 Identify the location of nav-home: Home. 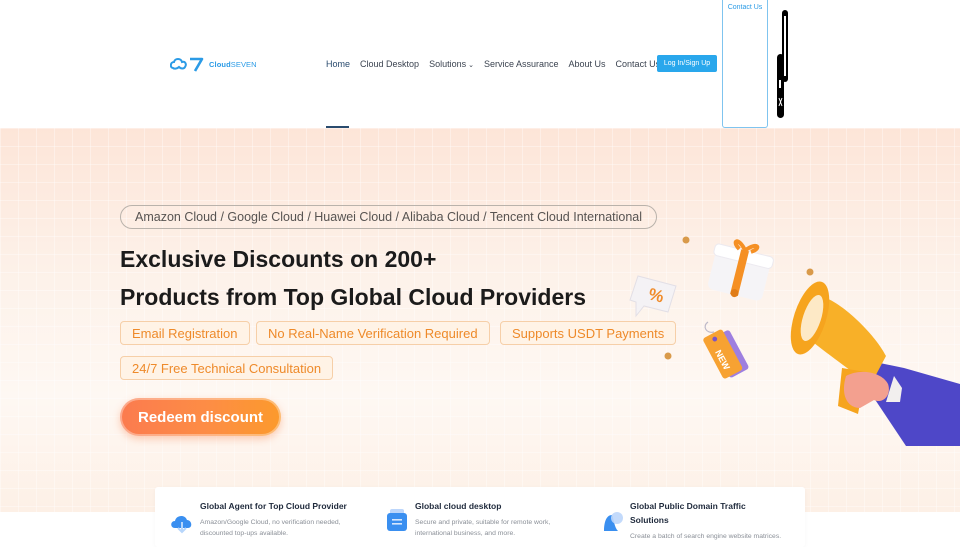
(338, 64).